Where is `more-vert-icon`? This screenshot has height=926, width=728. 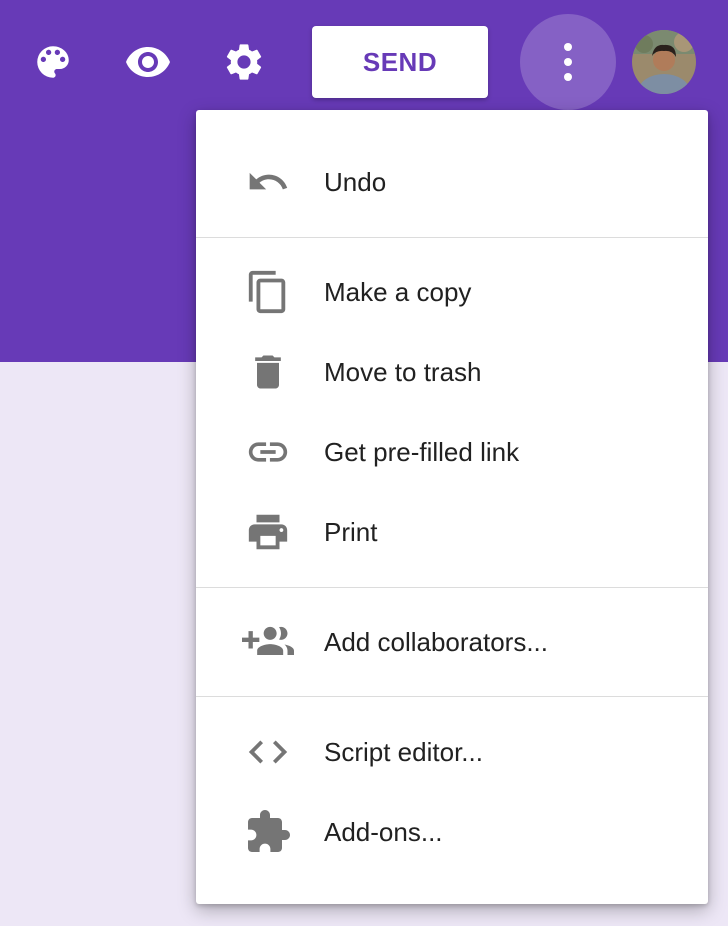 more-vert-icon is located at coordinates (568, 62).